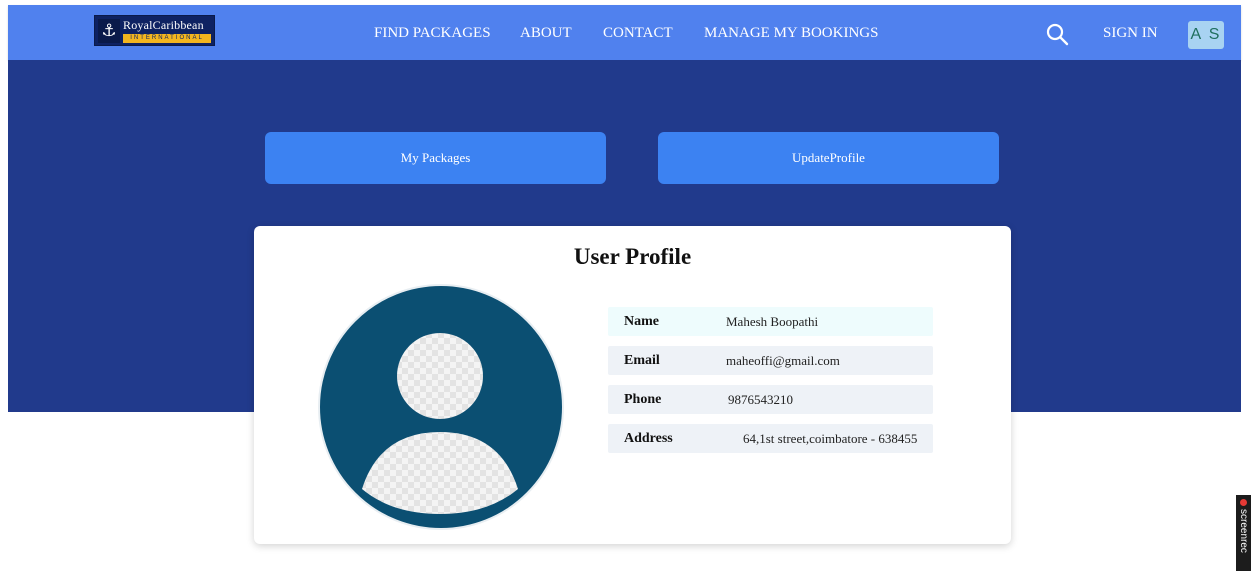 The image size is (1251, 571). I want to click on crown-anchor-icon: ⚓, so click(109, 31).